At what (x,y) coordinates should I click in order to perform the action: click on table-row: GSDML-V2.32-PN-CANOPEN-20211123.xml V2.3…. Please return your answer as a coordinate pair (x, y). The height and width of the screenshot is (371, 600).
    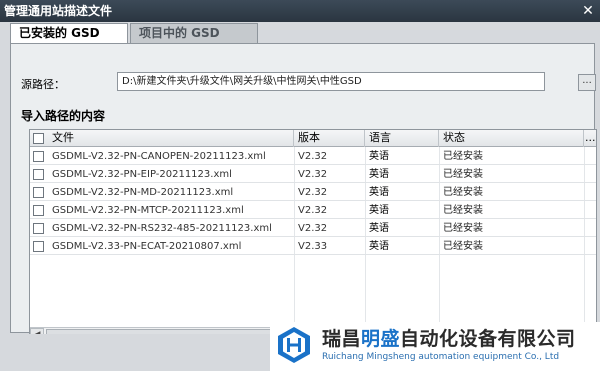
    Looking at the image, I should click on (313, 156).